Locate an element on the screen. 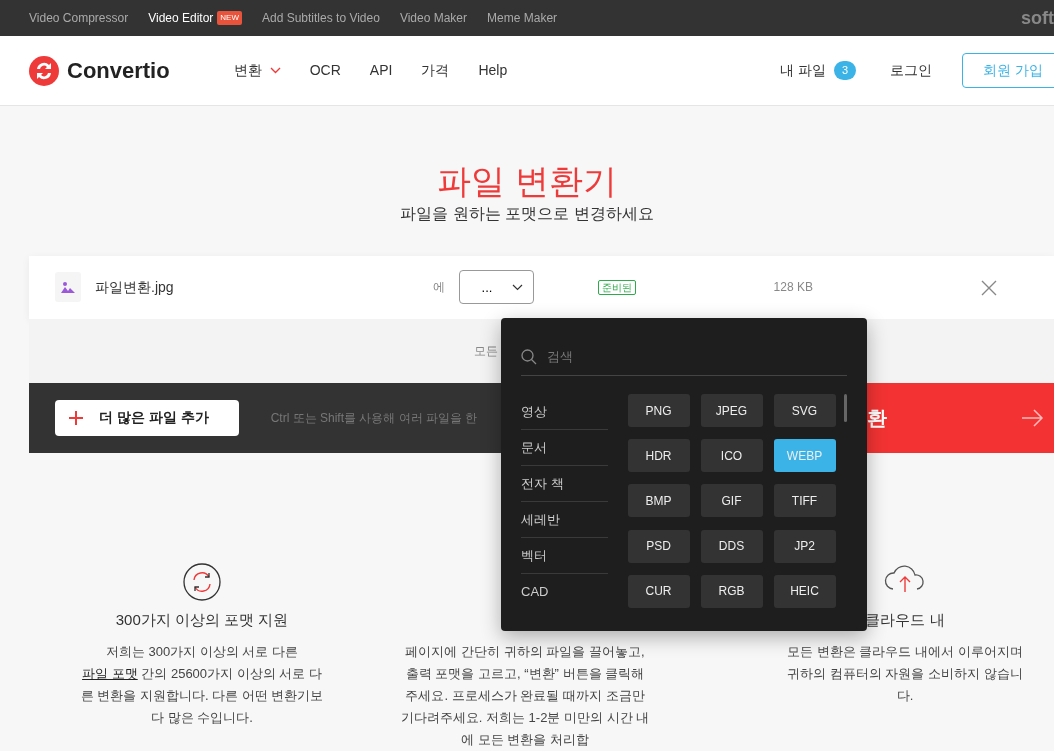 The height and width of the screenshot is (751, 1054). to-label: 에 is located at coordinates (438, 288).